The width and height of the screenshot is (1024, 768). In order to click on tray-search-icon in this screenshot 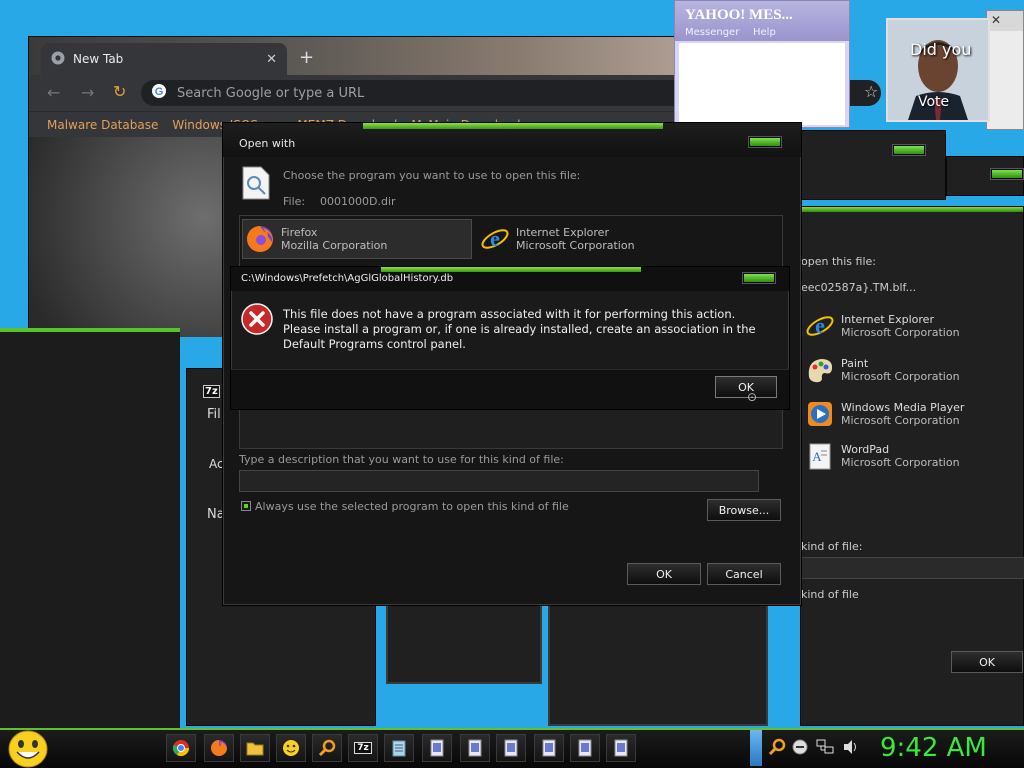, I will do `click(777, 748)`.